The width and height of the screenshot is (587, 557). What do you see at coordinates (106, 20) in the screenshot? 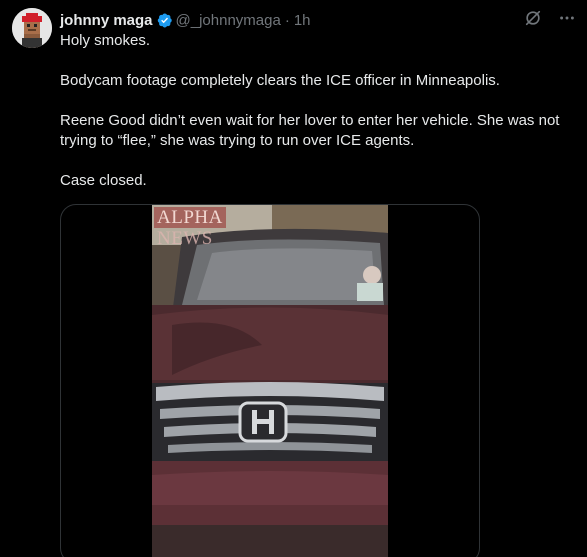
I see `author-name: johnny maga` at bounding box center [106, 20].